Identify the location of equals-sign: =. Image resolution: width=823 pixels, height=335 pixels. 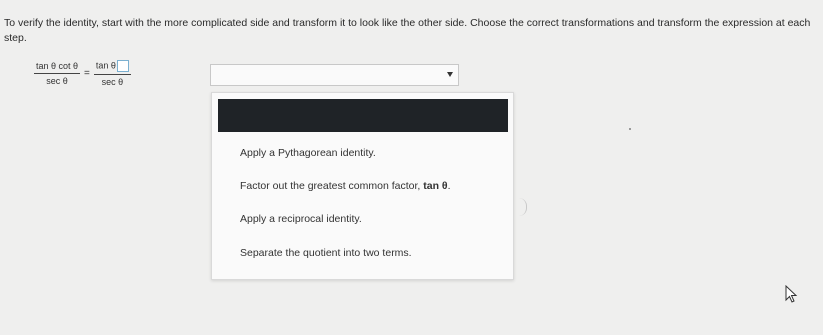
(87, 73).